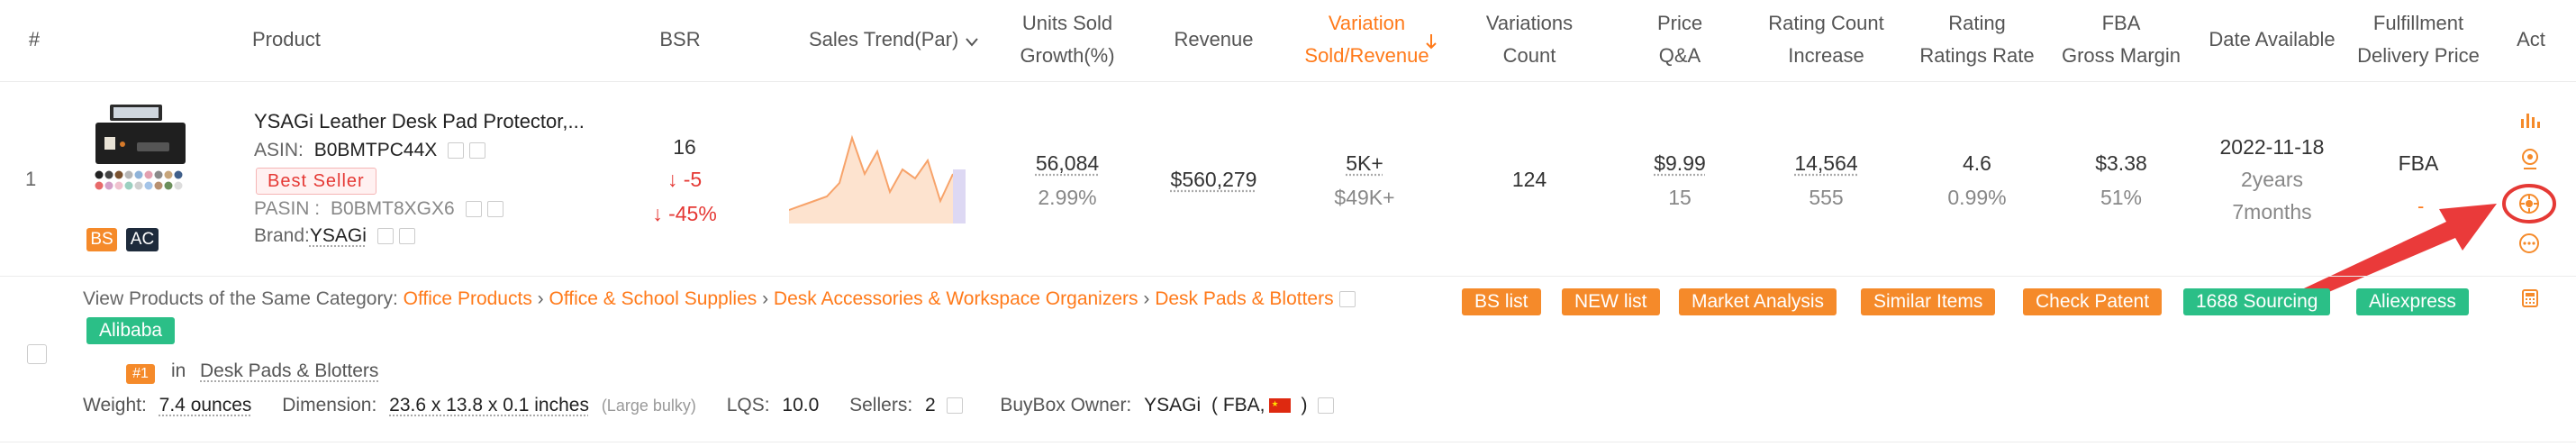 This screenshot has height=447, width=2576. What do you see at coordinates (178, 371) in the screenshot?
I see `rank-in-text: in` at bounding box center [178, 371].